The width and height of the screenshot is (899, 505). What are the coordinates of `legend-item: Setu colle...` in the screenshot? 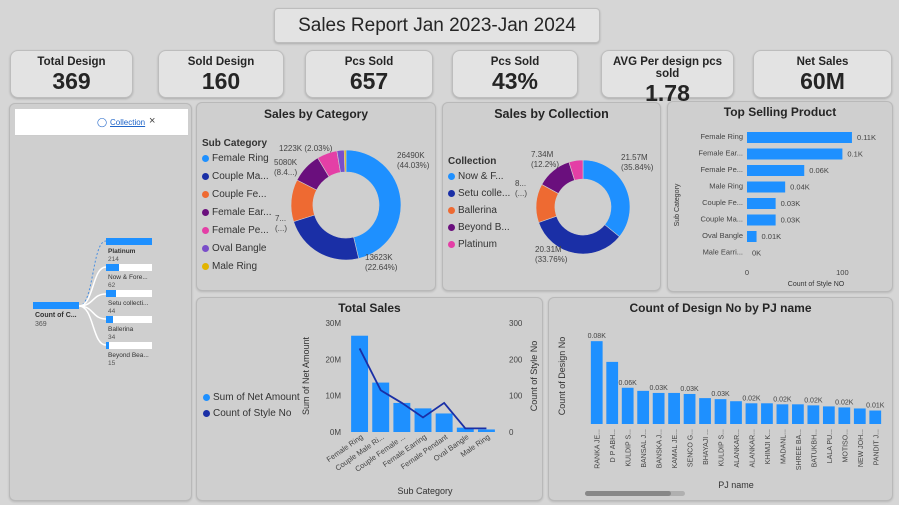 It's located at (479, 193).